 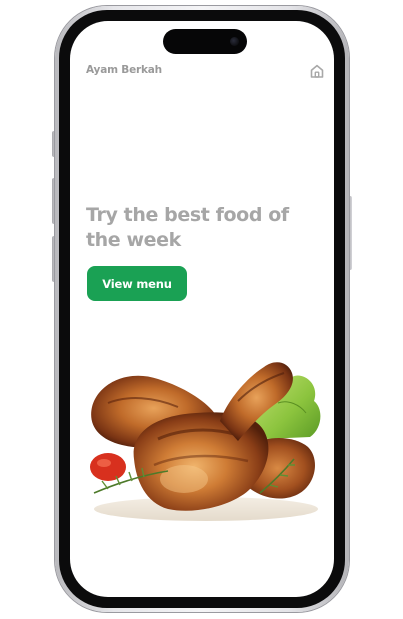 I want to click on dynamic-island, so click(x=205, y=41).